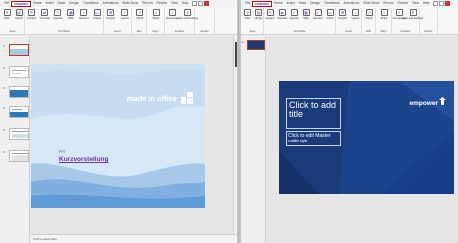 The height and width of the screenshot is (243, 458). Describe the element at coordinates (134, 238) in the screenshot. I see `notes-bar: Click to add notes` at that location.